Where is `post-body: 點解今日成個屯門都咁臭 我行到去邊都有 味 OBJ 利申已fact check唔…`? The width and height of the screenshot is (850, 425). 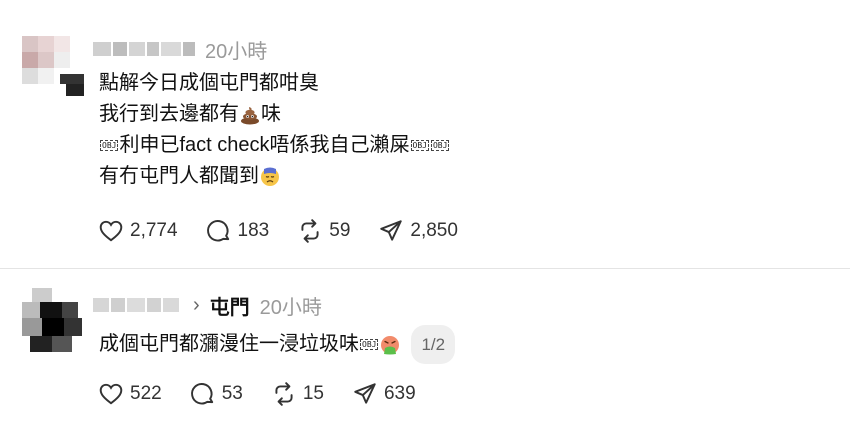
post-body: 點解今日成個屯門都咁臭 我行到去邊都有 味 OBJ 利申已fact check唔… is located at coordinates (274, 130).